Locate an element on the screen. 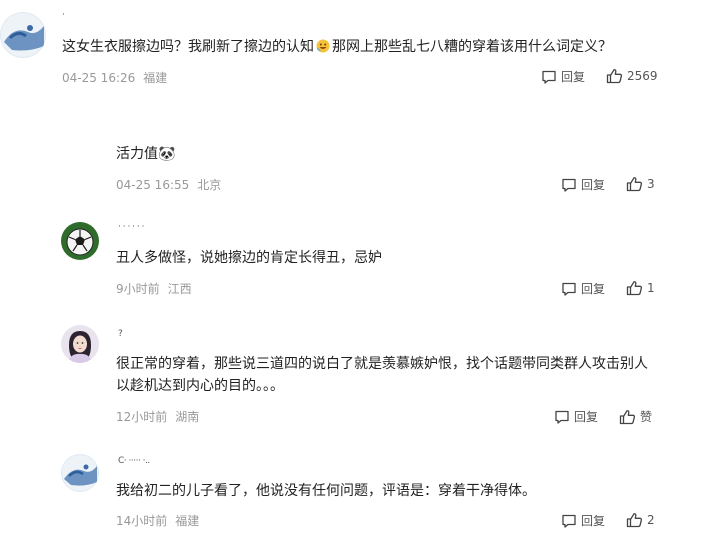 This screenshot has height=535, width=702. comment-username: ? is located at coordinates (120, 334).